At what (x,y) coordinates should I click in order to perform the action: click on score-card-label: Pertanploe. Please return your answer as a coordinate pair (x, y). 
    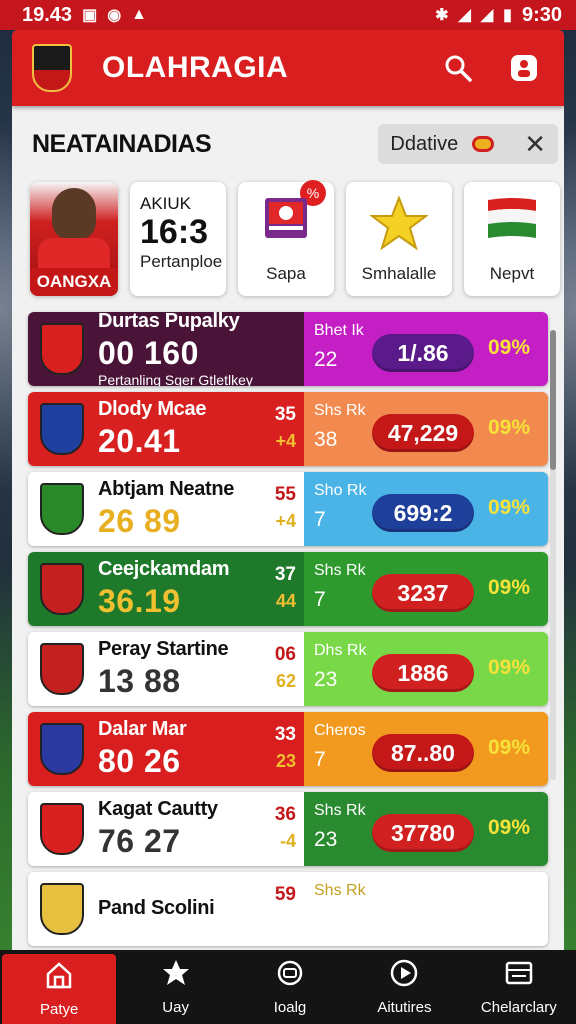
    Looking at the image, I should click on (181, 261).